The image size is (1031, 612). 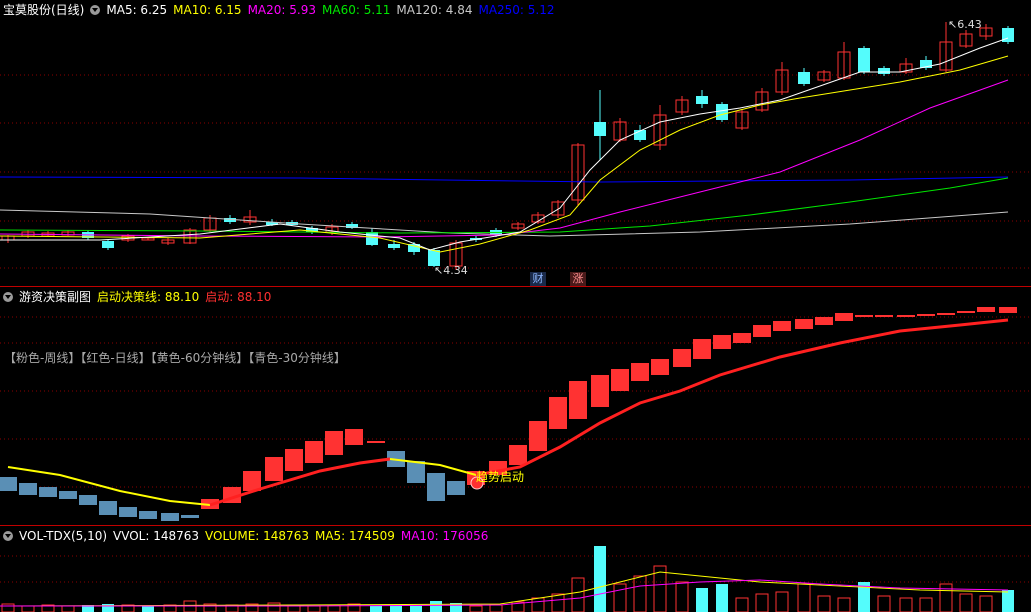 What do you see at coordinates (175, 358) in the screenshot?
I see `color-legend: 【粉色-周线】【红色-日线】【黄色-60分钟线】【青色-30分钟线】` at bounding box center [175, 358].